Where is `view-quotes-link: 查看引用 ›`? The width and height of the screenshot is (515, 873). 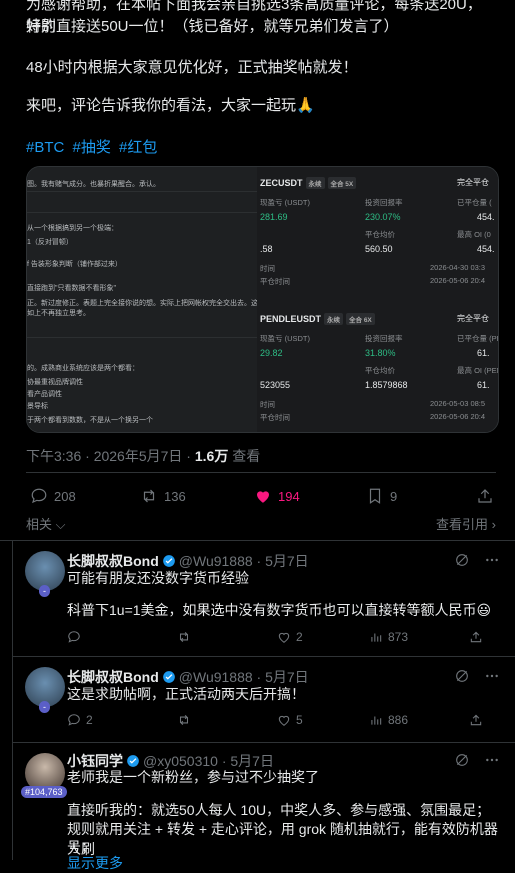 view-quotes-link: 查看引用 › is located at coordinates (466, 523).